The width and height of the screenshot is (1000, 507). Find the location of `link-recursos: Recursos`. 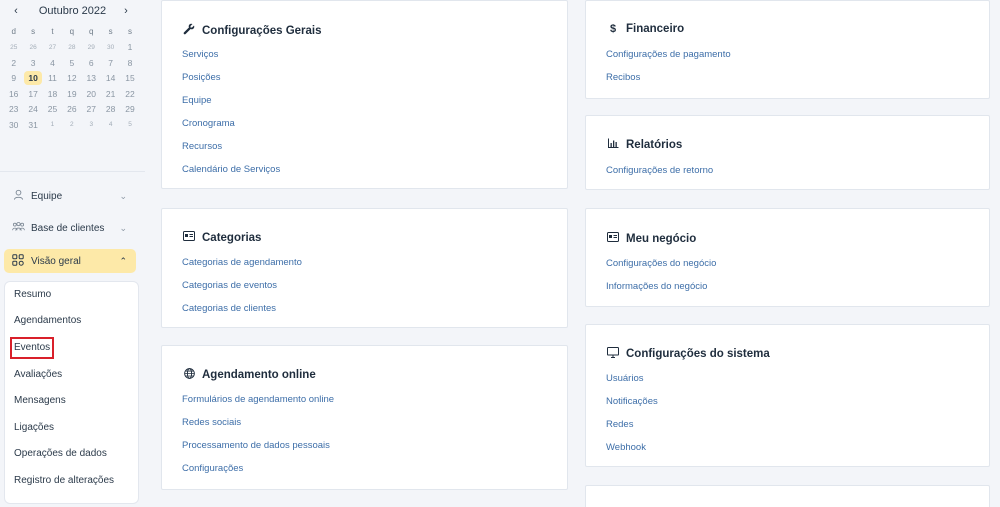

link-recursos: Recursos is located at coordinates (202, 146).